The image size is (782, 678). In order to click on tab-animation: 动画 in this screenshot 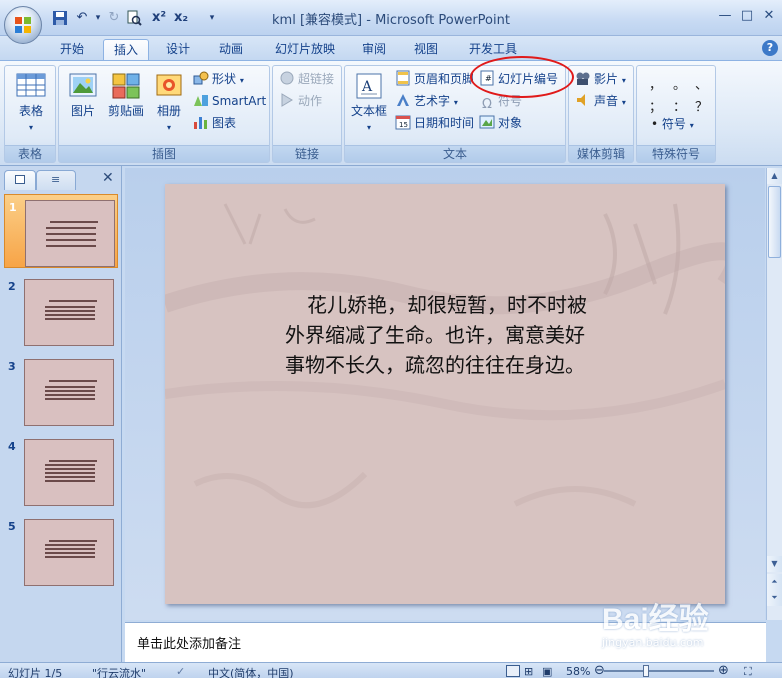, I will do `click(231, 49)`.